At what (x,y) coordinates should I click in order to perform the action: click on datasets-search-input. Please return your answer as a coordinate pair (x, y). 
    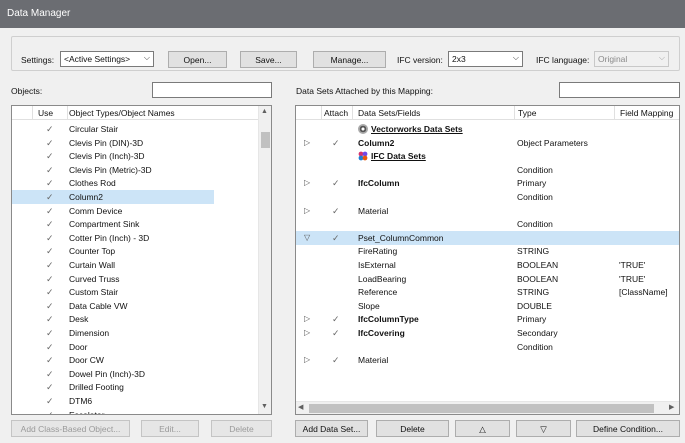
    Looking at the image, I should click on (619, 90).